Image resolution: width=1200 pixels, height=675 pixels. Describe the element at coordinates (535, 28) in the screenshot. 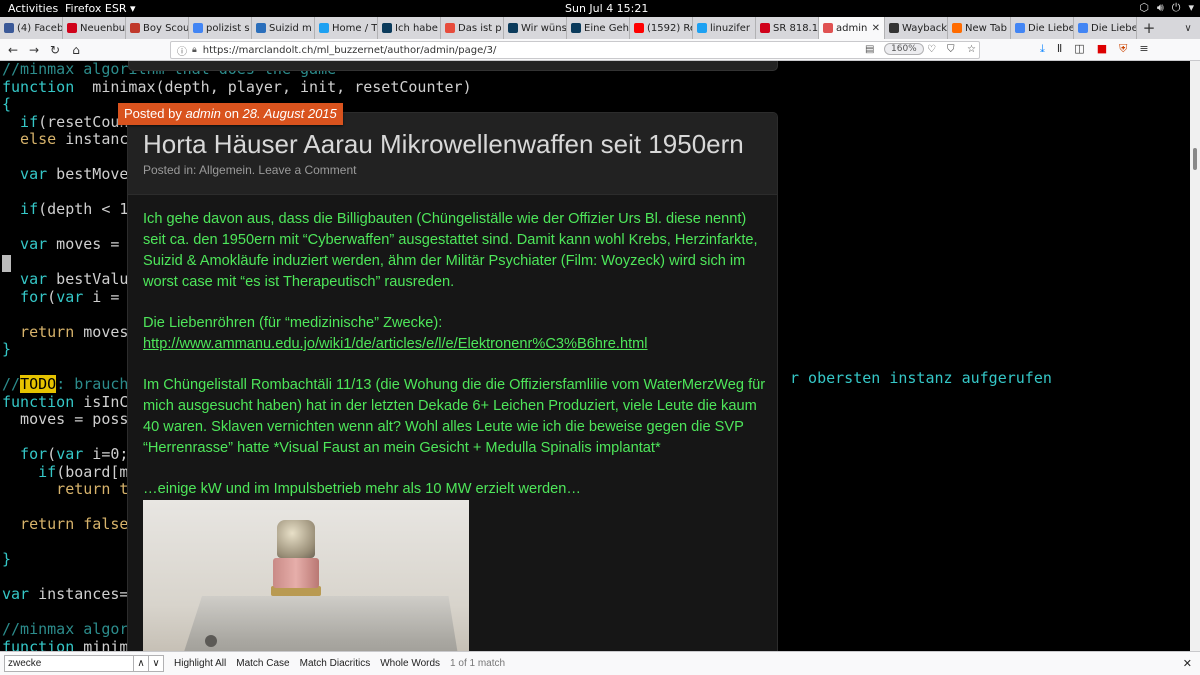

I see `browser-tab: Wir wüns` at that location.